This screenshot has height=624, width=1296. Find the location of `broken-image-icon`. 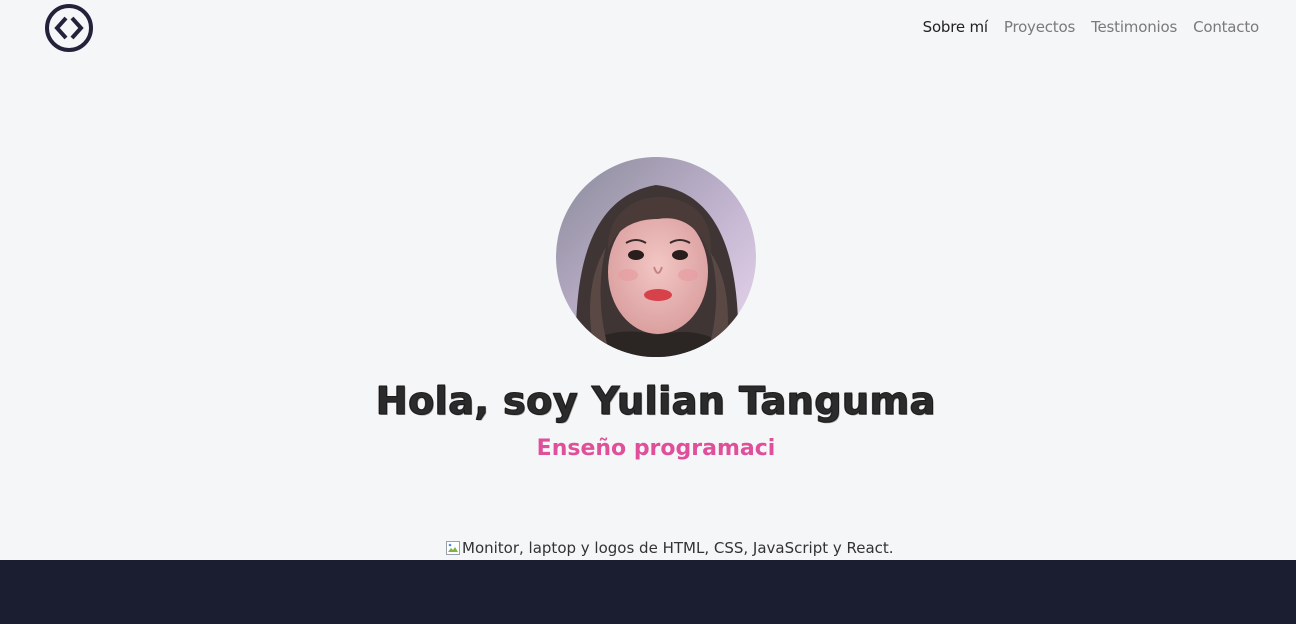

broken-image-icon is located at coordinates (453, 548).